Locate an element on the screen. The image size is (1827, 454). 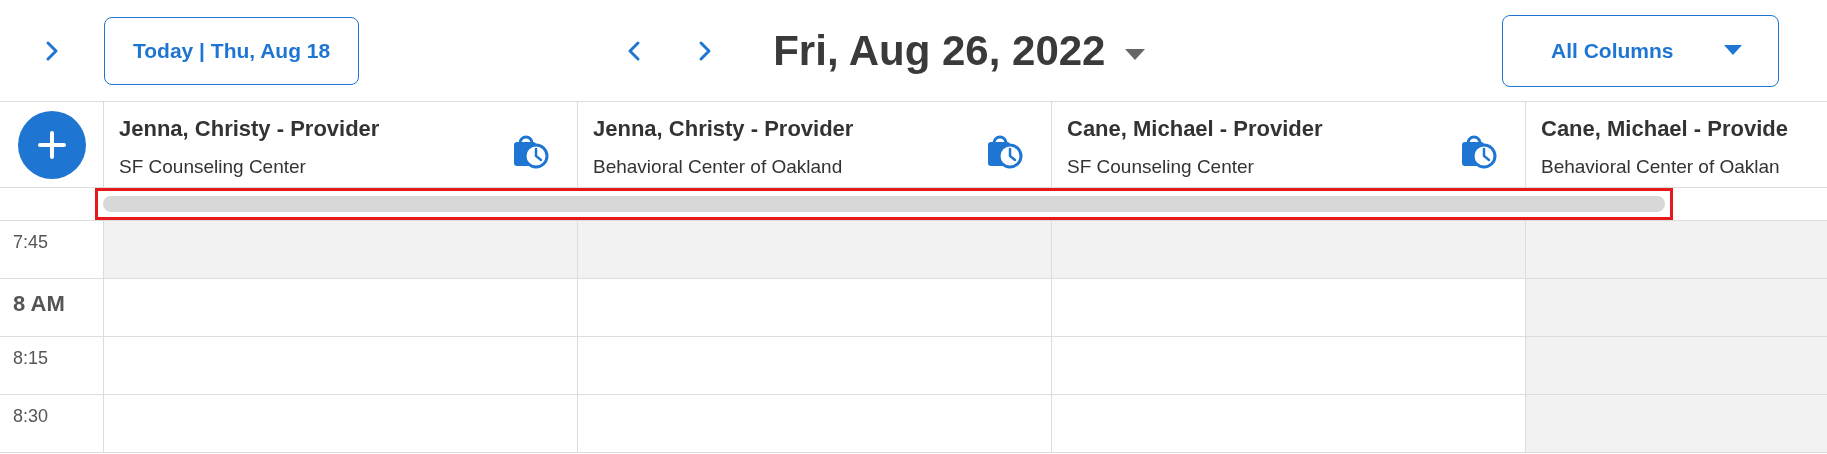
expand-chevron-icon is located at coordinates (52, 50).